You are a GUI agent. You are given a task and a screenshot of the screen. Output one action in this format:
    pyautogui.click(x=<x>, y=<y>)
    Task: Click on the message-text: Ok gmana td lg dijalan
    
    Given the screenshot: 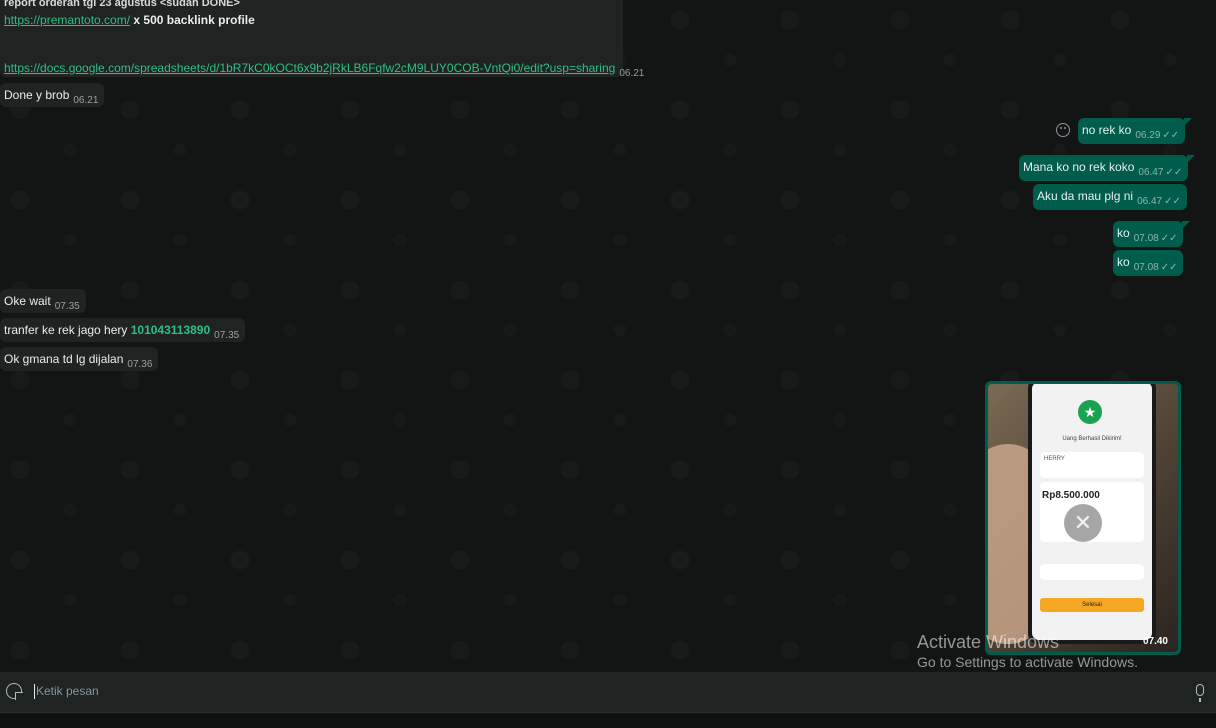 What is the action you would take?
    pyautogui.click(x=64, y=359)
    